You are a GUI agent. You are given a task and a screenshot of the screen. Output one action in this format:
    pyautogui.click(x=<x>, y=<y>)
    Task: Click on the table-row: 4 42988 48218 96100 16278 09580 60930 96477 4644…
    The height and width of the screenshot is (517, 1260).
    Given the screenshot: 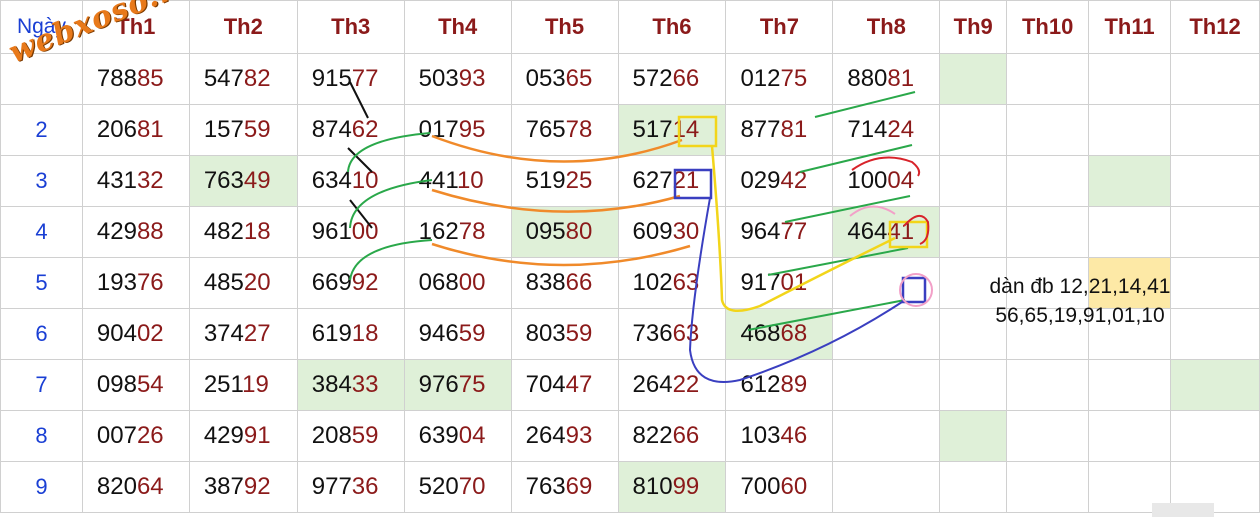 What is the action you would take?
    pyautogui.click(x=630, y=232)
    